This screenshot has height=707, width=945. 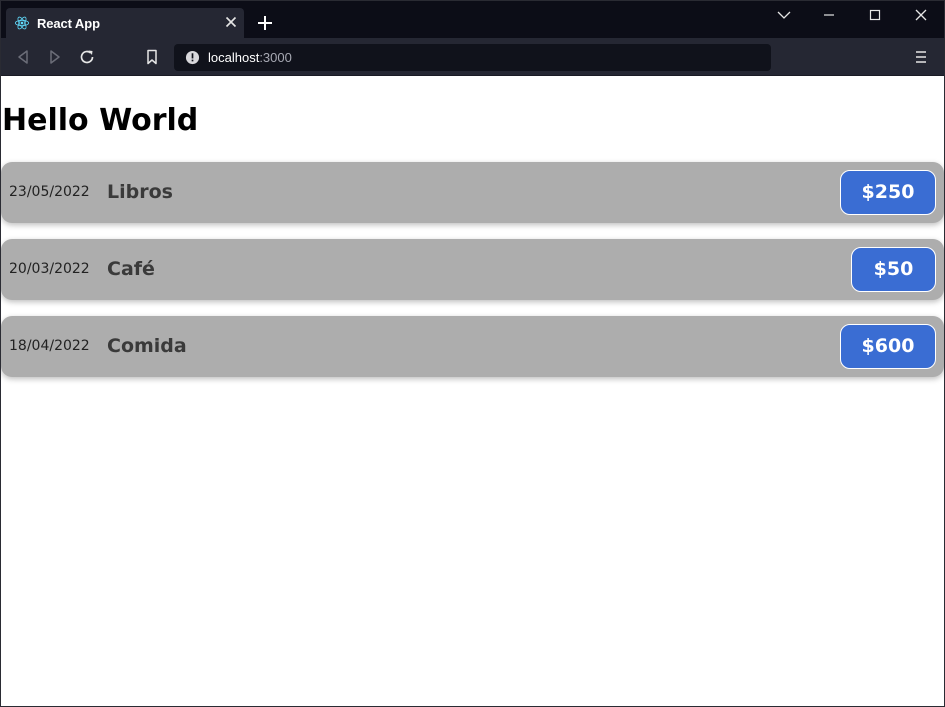 What do you see at coordinates (875, 15) in the screenshot?
I see `maximize-icon` at bounding box center [875, 15].